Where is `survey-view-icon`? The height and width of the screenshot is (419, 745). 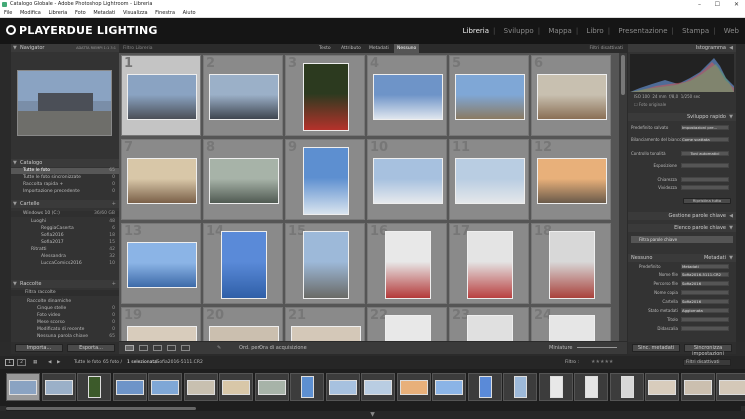 survey-view-icon is located at coordinates (171, 348).